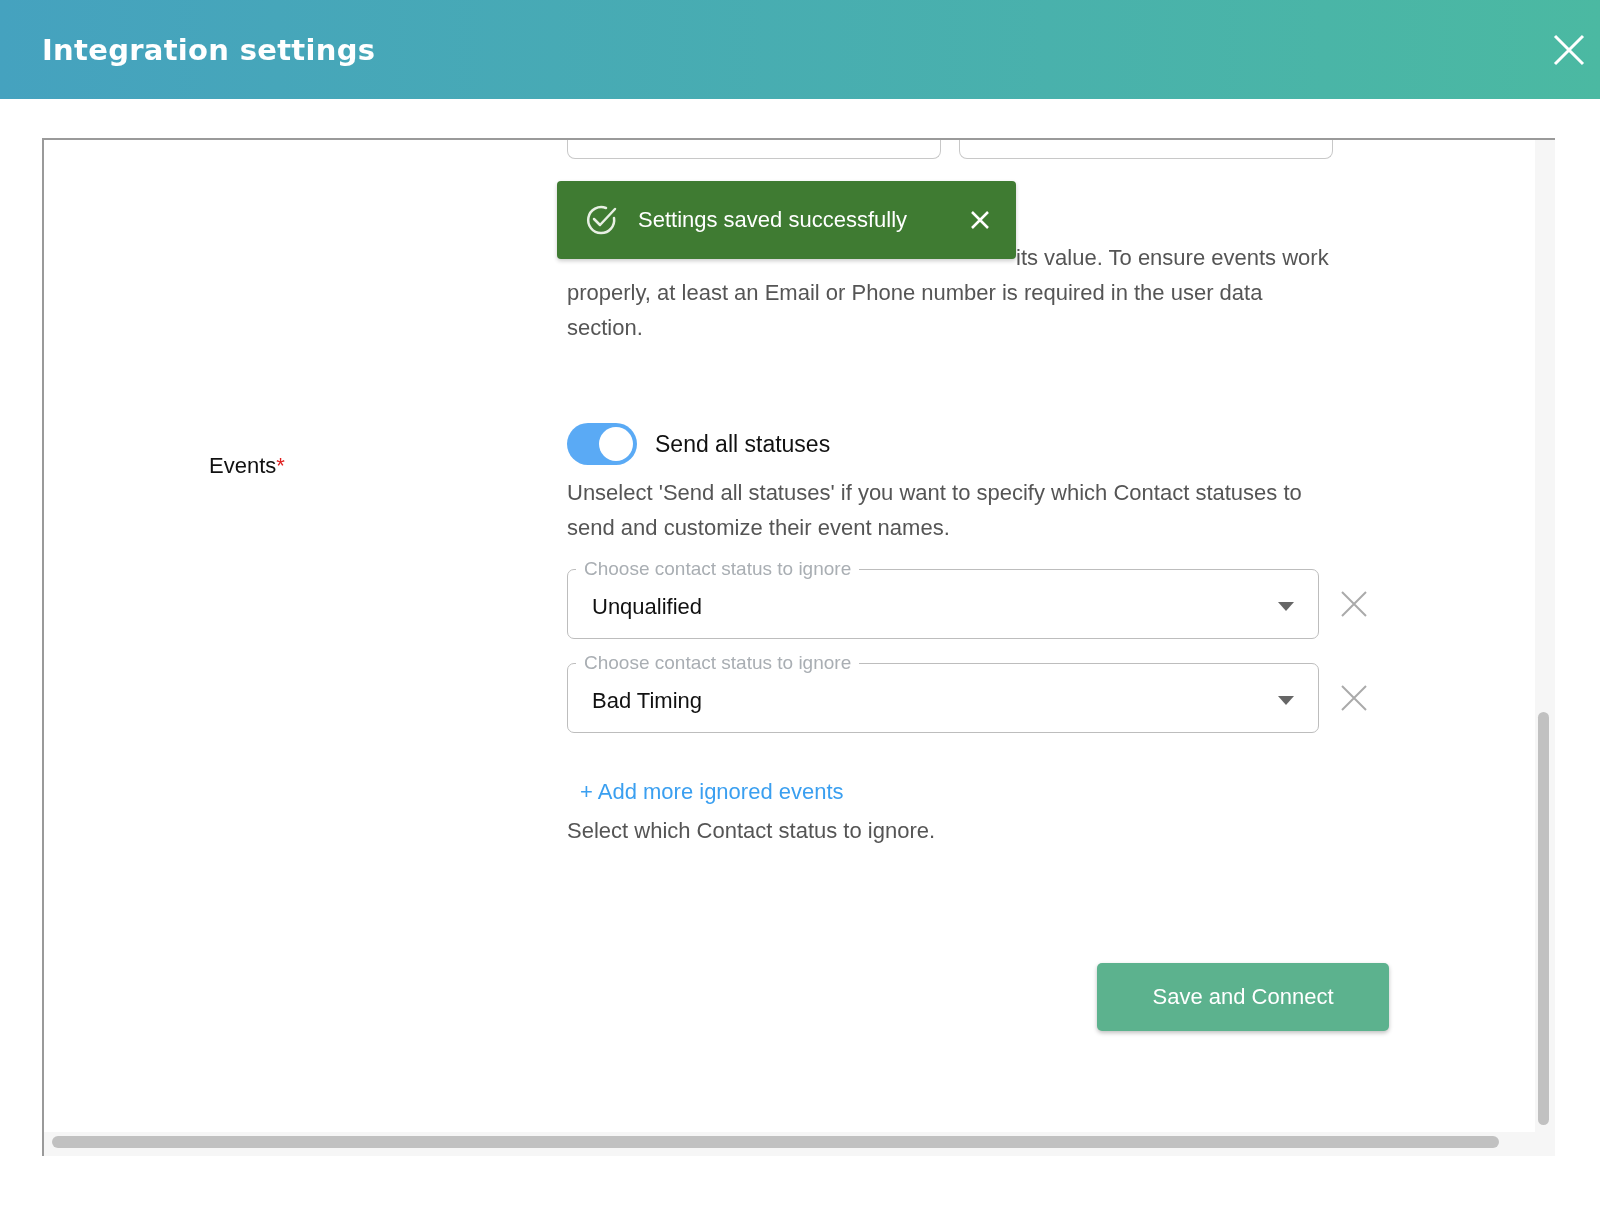 This screenshot has width=1600, height=1205. Describe the element at coordinates (280, 466) in the screenshot. I see `required-mark: *` at that location.